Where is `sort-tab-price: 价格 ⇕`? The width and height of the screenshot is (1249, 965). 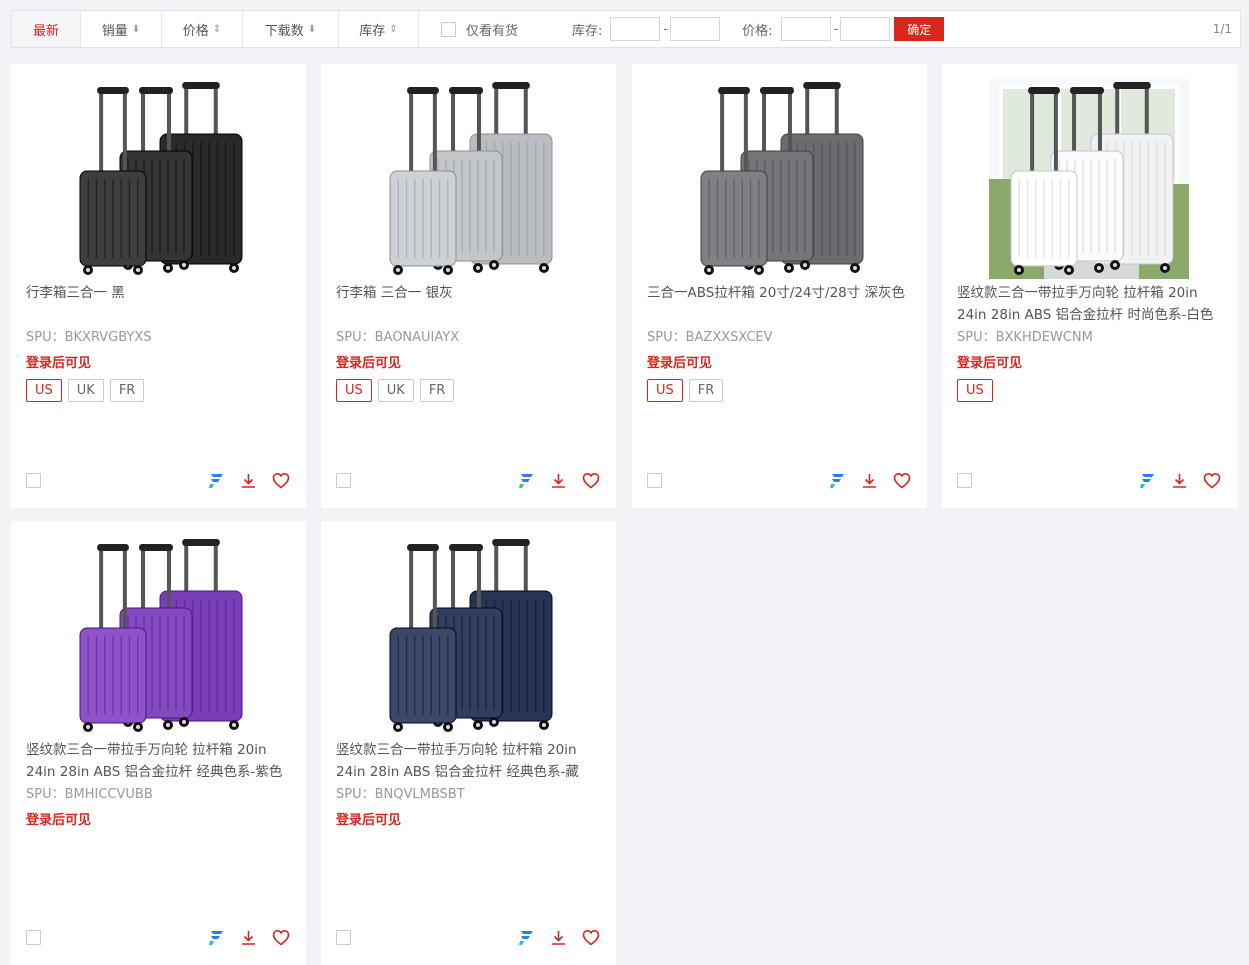
sort-tab-price: 价格 ⇕ is located at coordinates (202, 29).